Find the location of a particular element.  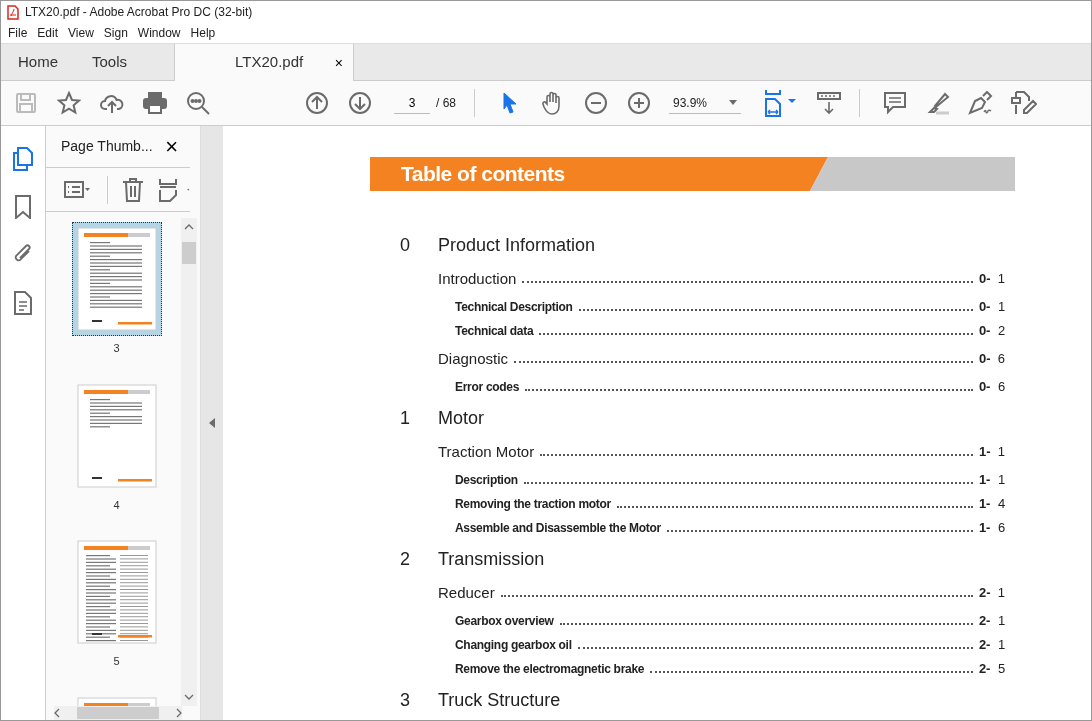

close-panel-button: × is located at coordinates (169, 146).